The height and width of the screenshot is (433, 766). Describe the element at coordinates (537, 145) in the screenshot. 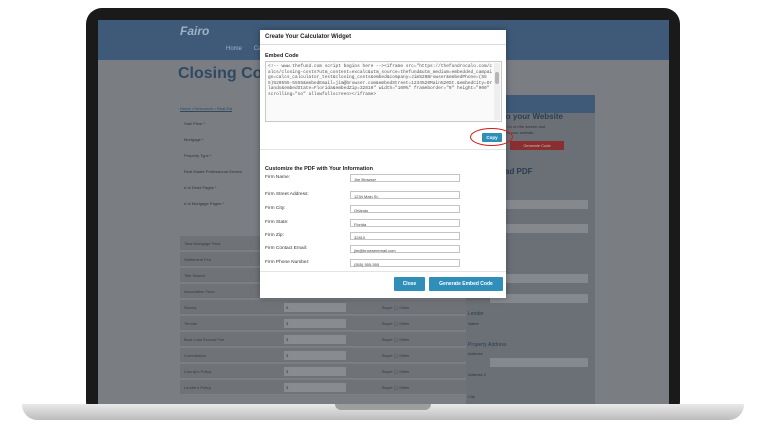

I see `generate-code-button: Generate Code` at that location.